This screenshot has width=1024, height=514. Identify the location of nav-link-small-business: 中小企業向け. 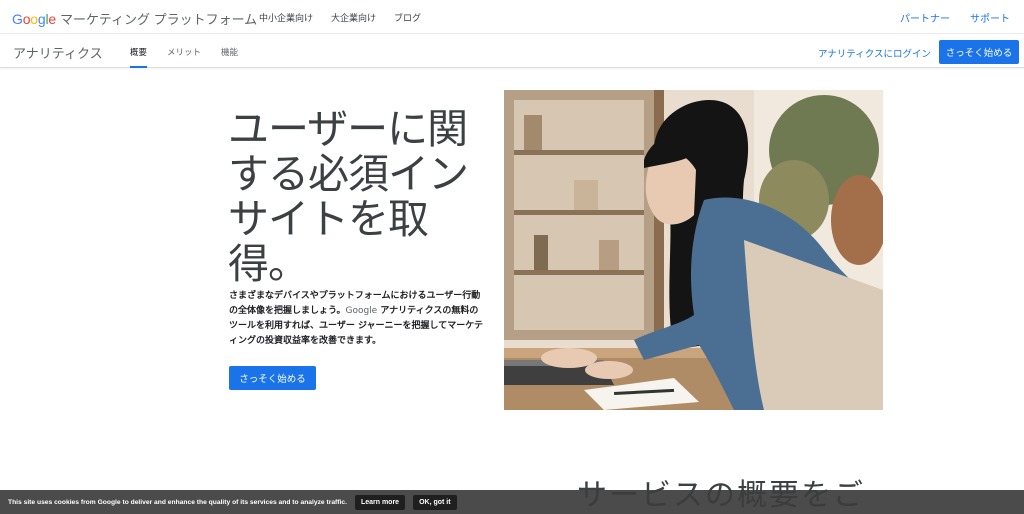
(286, 17).